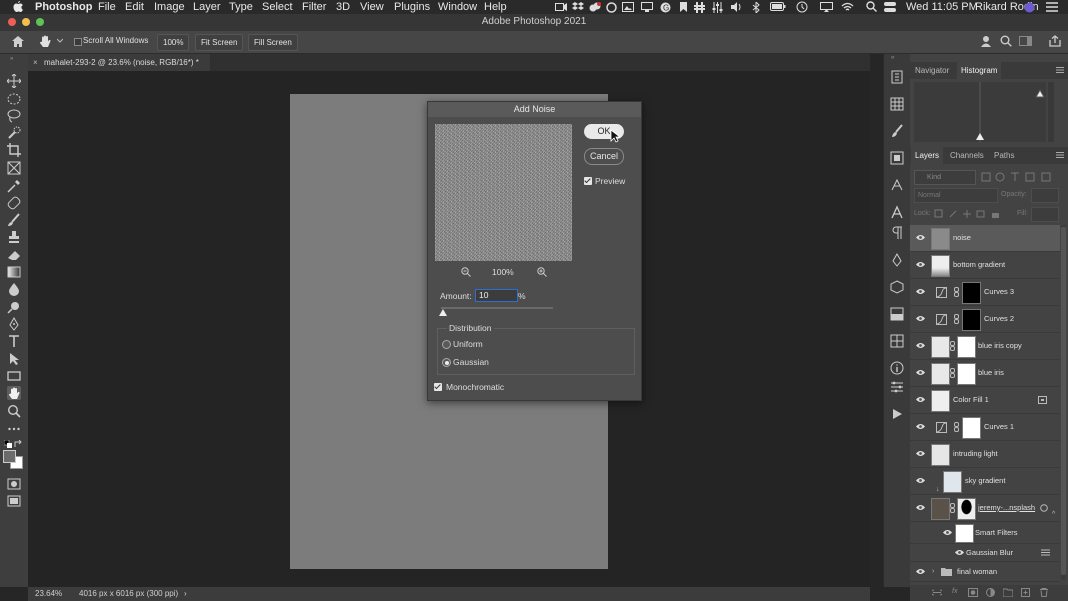 The height and width of the screenshot is (601, 1068). I want to click on clone-stamp-icon, so click(14, 237).